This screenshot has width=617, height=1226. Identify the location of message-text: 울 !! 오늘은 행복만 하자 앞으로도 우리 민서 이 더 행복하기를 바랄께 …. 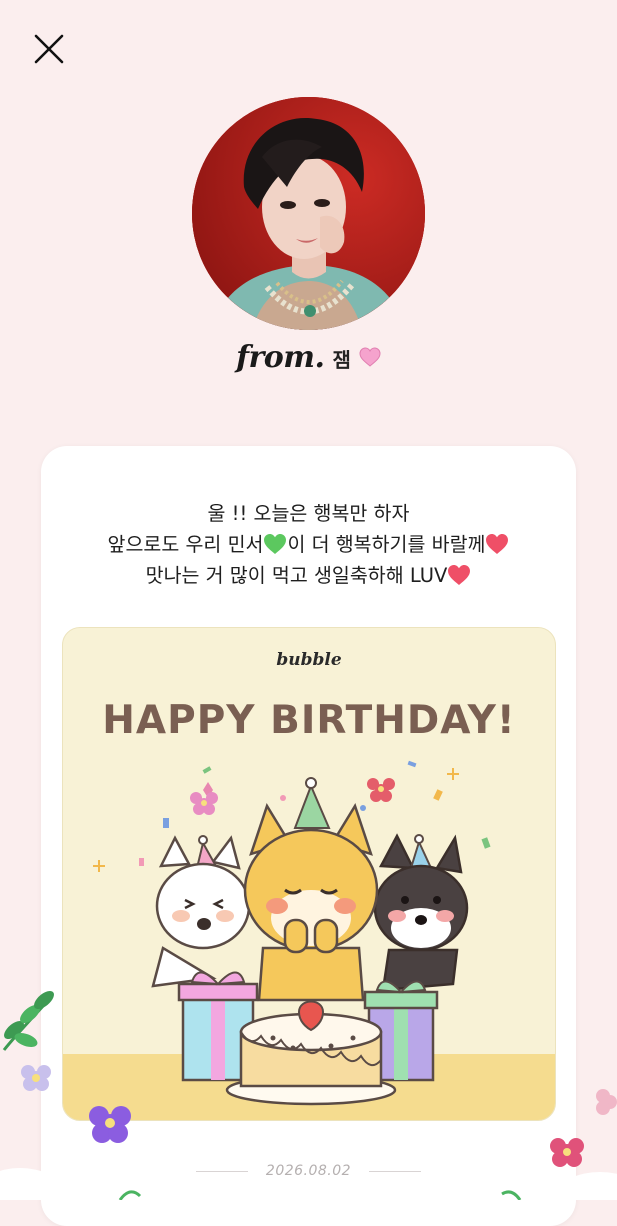
(308, 544).